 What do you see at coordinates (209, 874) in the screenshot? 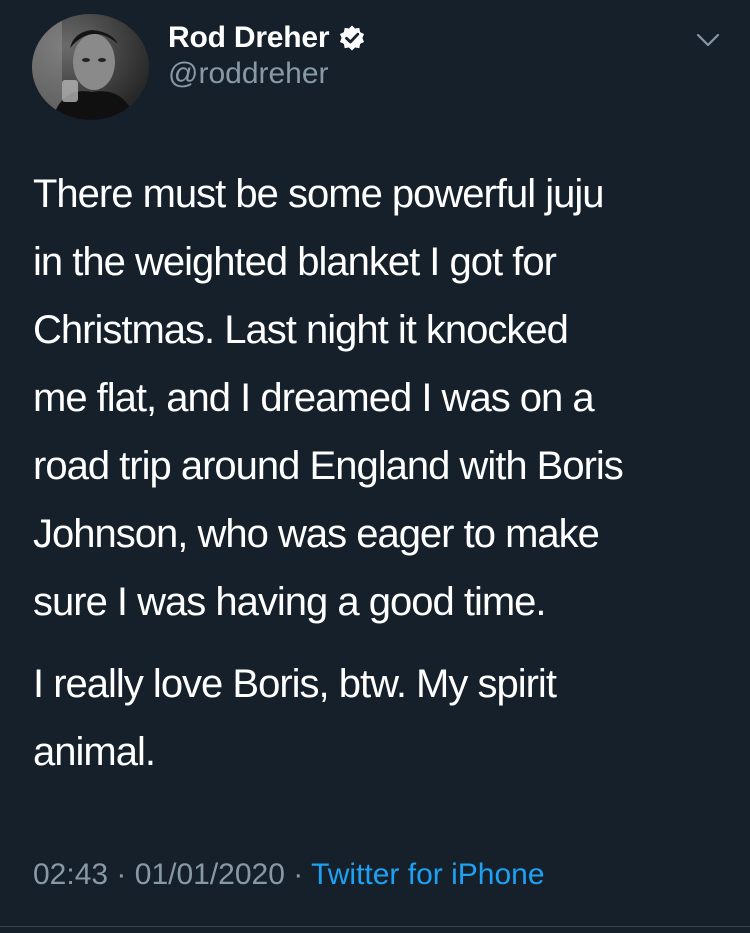
I see `tweet-date: 01/01/2020` at bounding box center [209, 874].